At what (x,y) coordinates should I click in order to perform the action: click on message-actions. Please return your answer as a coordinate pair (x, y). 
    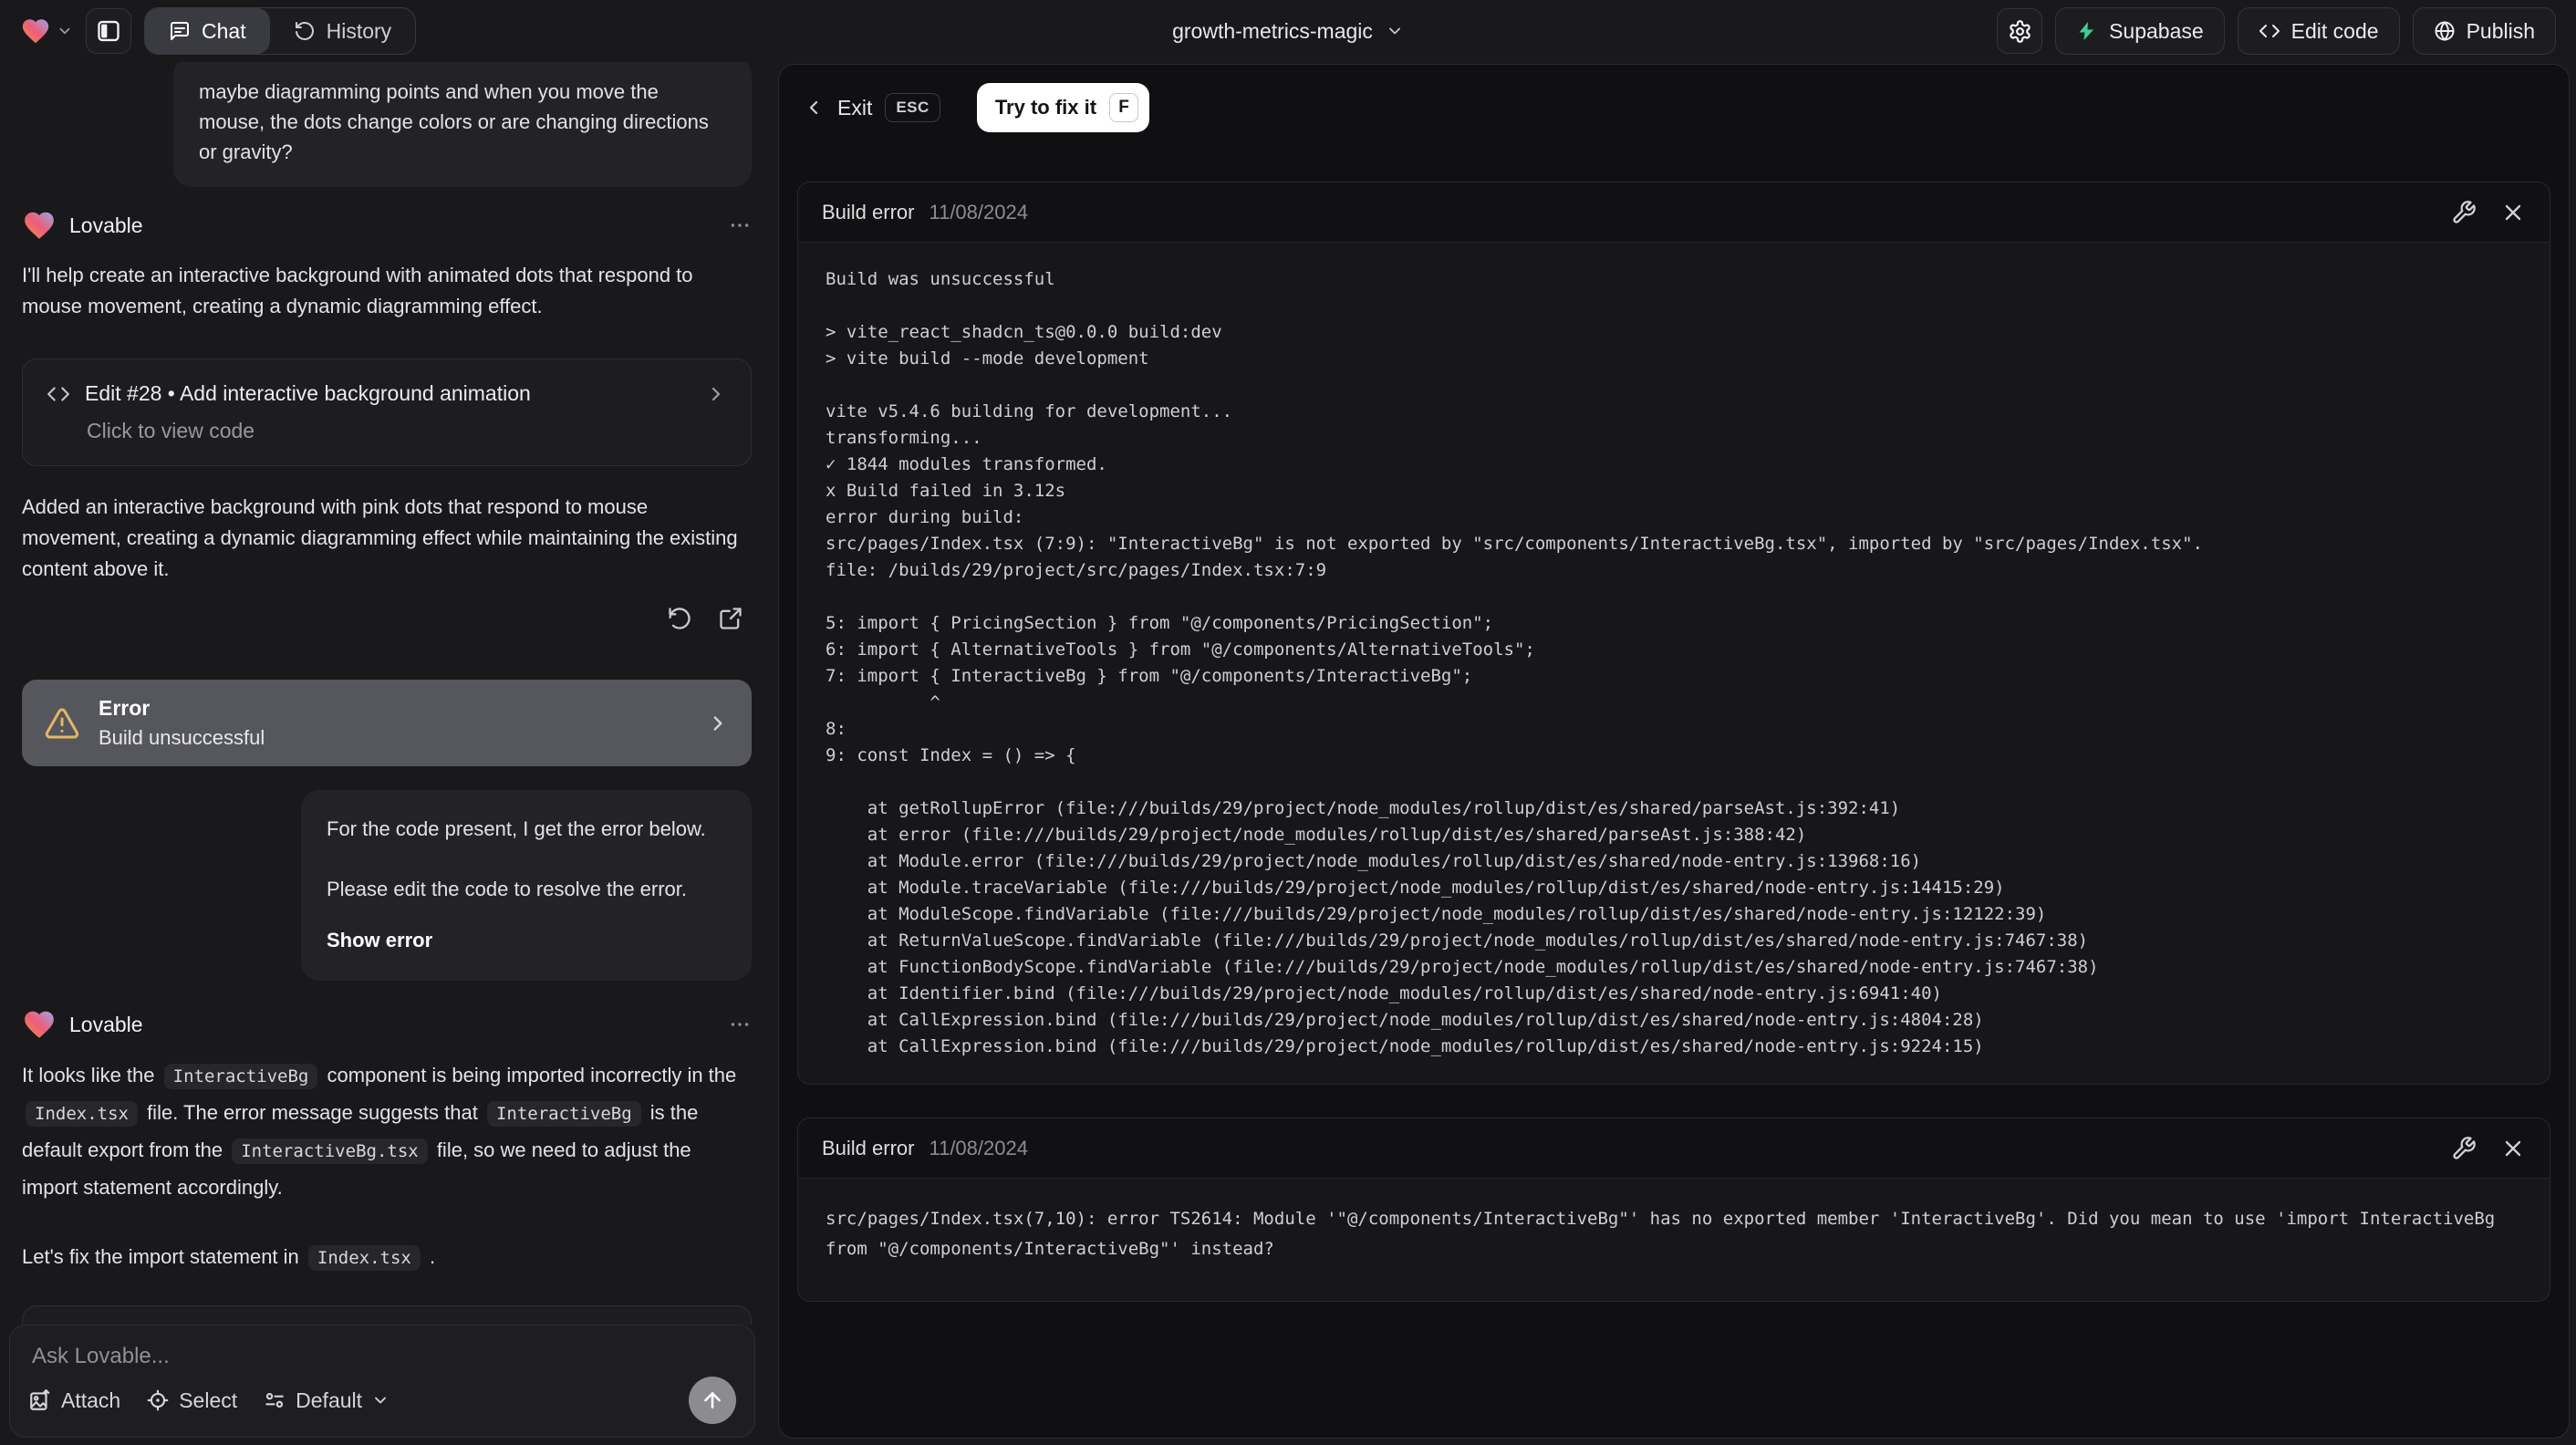
    Looking at the image, I should click on (387, 618).